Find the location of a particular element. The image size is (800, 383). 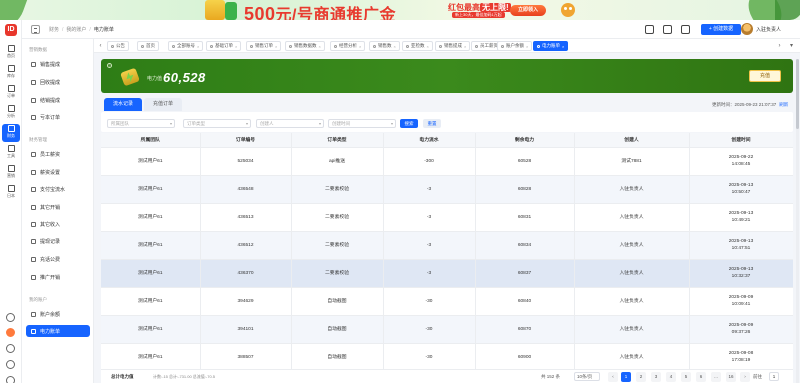

banner-cta-button: 立即领入 is located at coordinates (528, 10).